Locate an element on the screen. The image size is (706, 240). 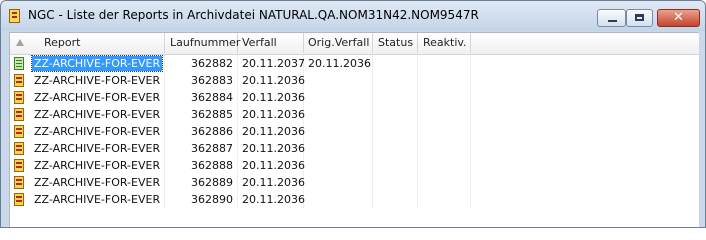
minimize-button is located at coordinates (611, 18).